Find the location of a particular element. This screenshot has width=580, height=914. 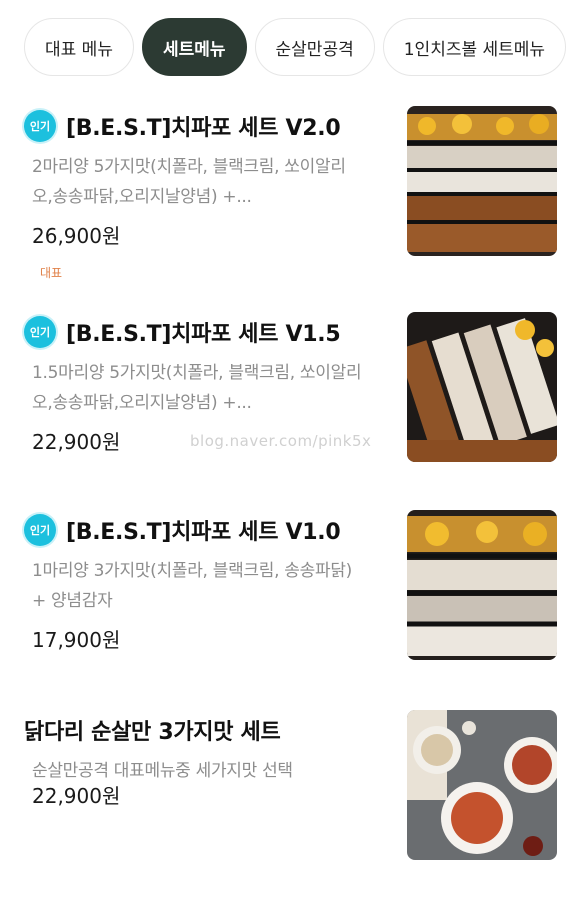

representative-tag: 대표 is located at coordinates (51, 273).